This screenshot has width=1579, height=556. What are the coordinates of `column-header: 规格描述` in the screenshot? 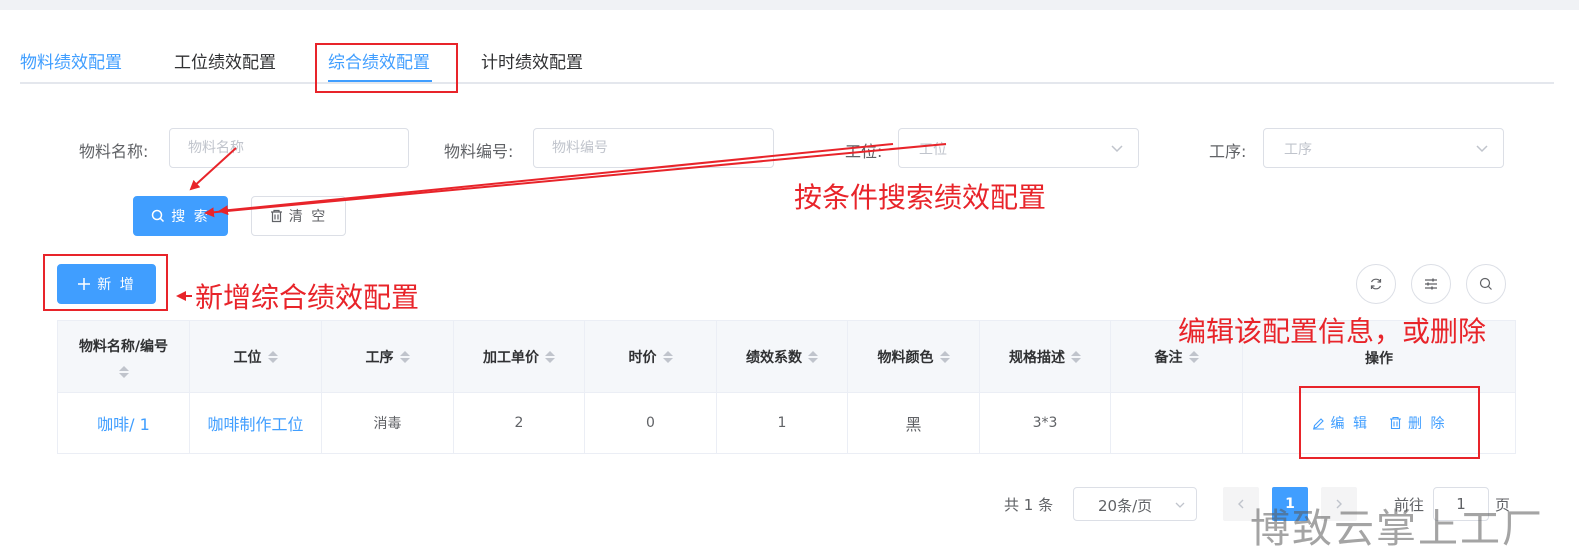 It's located at (1045, 357).